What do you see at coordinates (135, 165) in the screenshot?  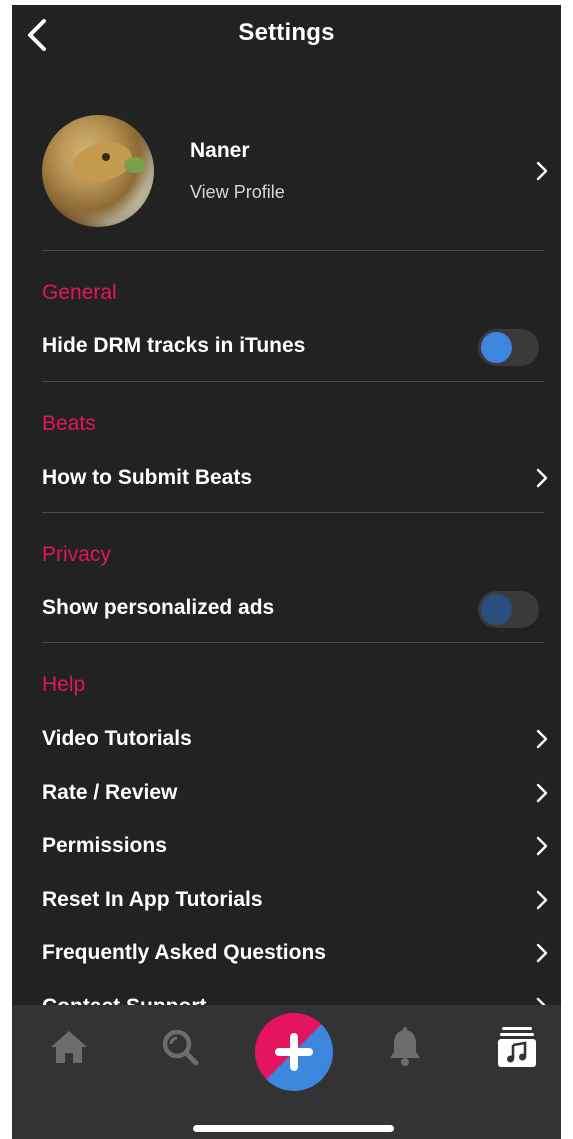 I see `leaf-shape` at bounding box center [135, 165].